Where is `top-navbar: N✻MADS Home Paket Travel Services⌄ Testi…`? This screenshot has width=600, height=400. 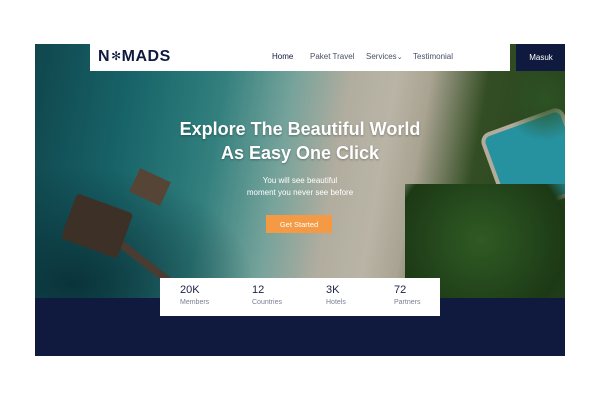
top-navbar: N✻MADS Home Paket Travel Services⌄ Testi… is located at coordinates (327, 57).